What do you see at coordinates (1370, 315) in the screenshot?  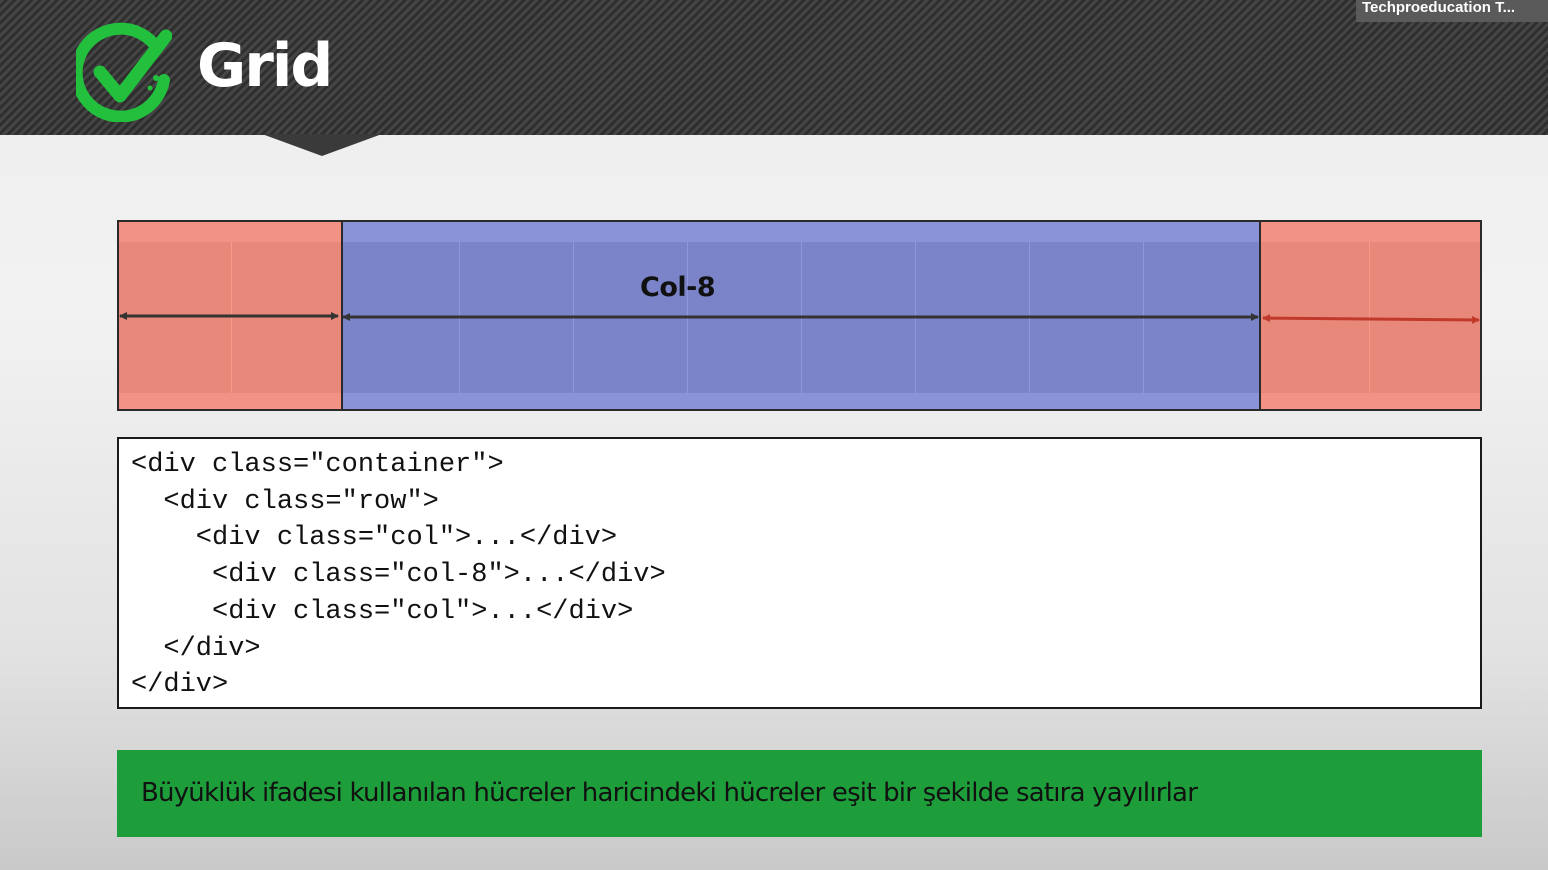 I see `column-right` at bounding box center [1370, 315].